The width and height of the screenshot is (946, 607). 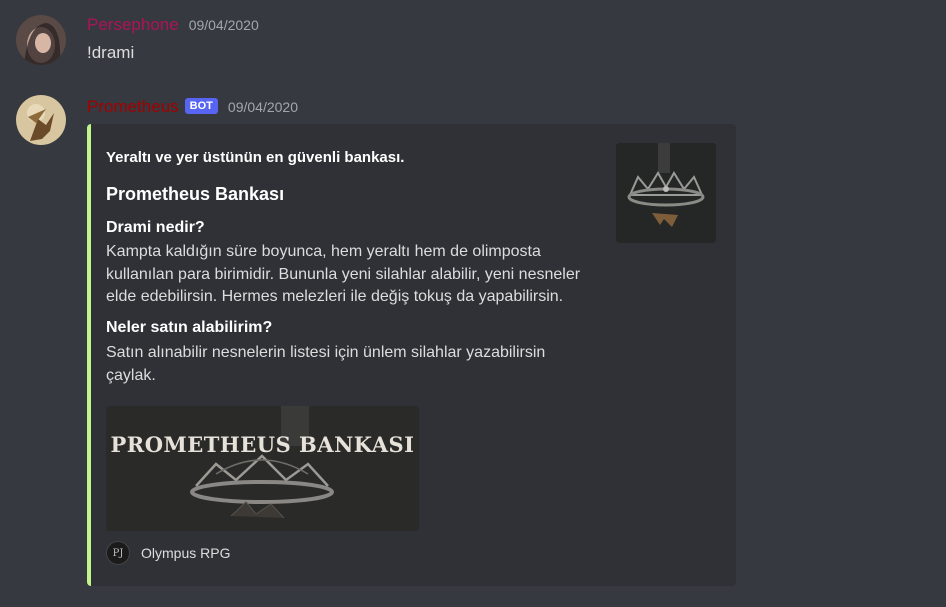 What do you see at coordinates (189, 327) in the screenshot?
I see `embed-field-name: Neler satın alabilirim?` at bounding box center [189, 327].